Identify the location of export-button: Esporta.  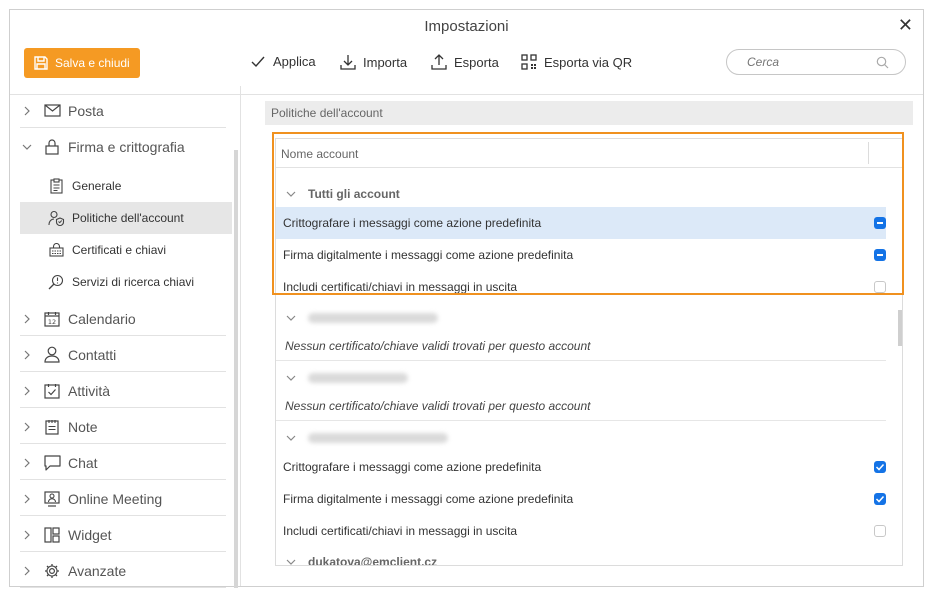
(465, 62).